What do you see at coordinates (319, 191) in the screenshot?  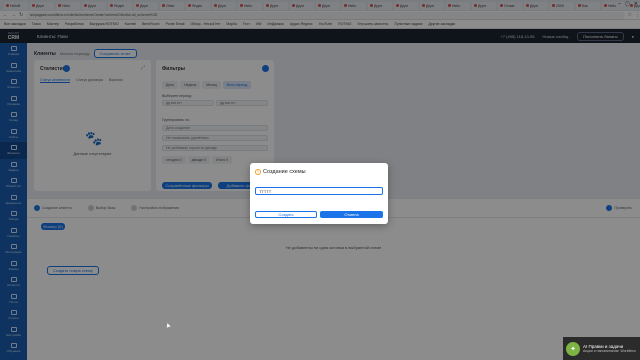 I see `scheme-name-input` at bounding box center [319, 191].